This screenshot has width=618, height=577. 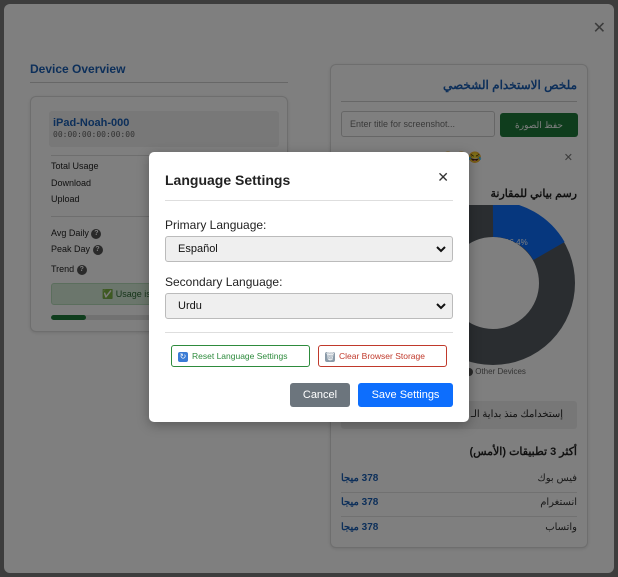 I want to click on secondary-language-label: Secondary Language:, so click(x=224, y=282).